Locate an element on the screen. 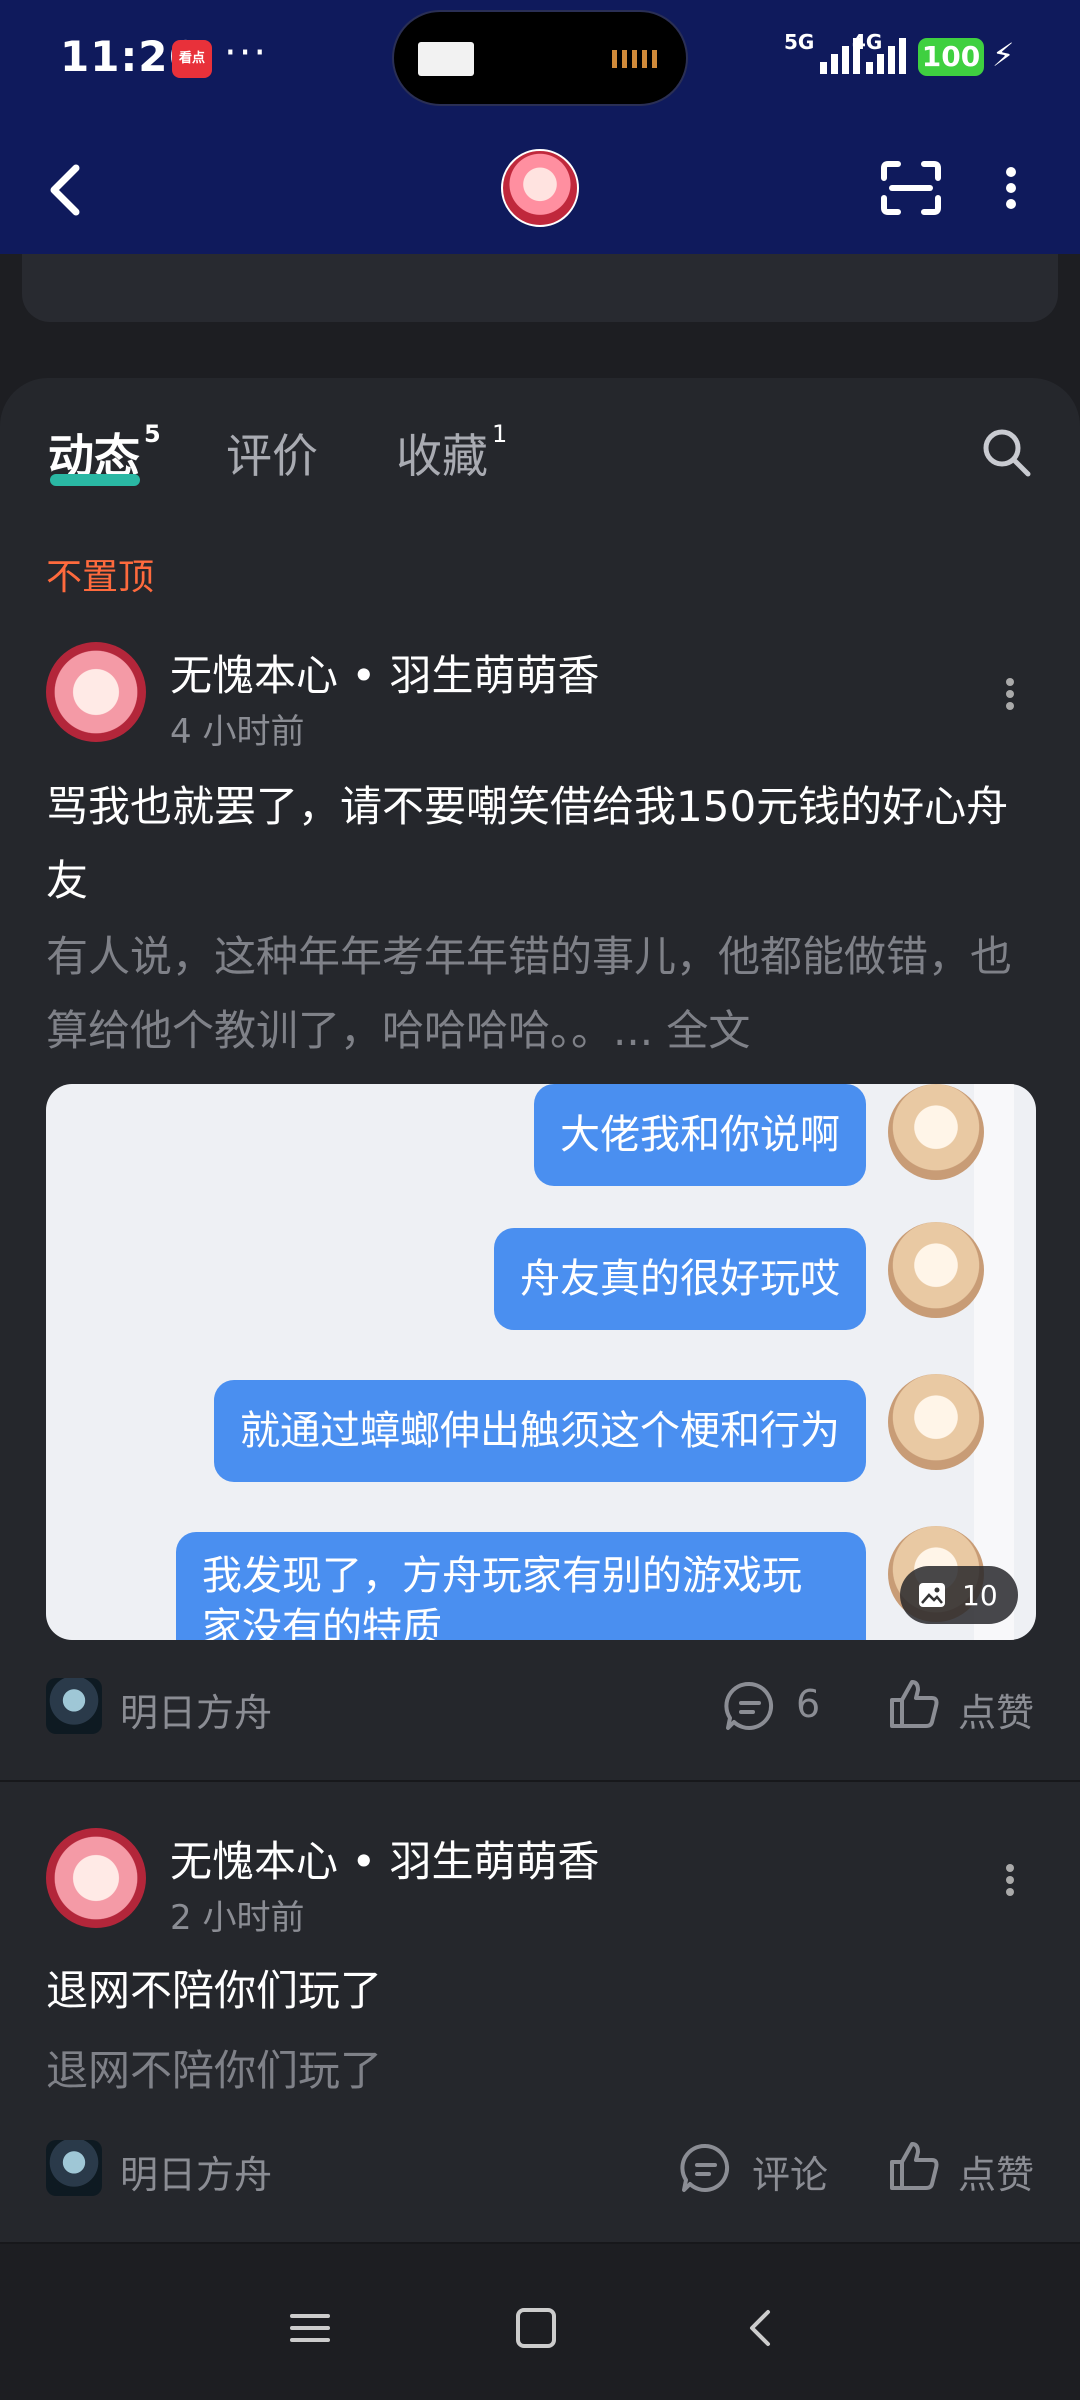 The image size is (1080, 2400). search-button is located at coordinates (1006, 452).